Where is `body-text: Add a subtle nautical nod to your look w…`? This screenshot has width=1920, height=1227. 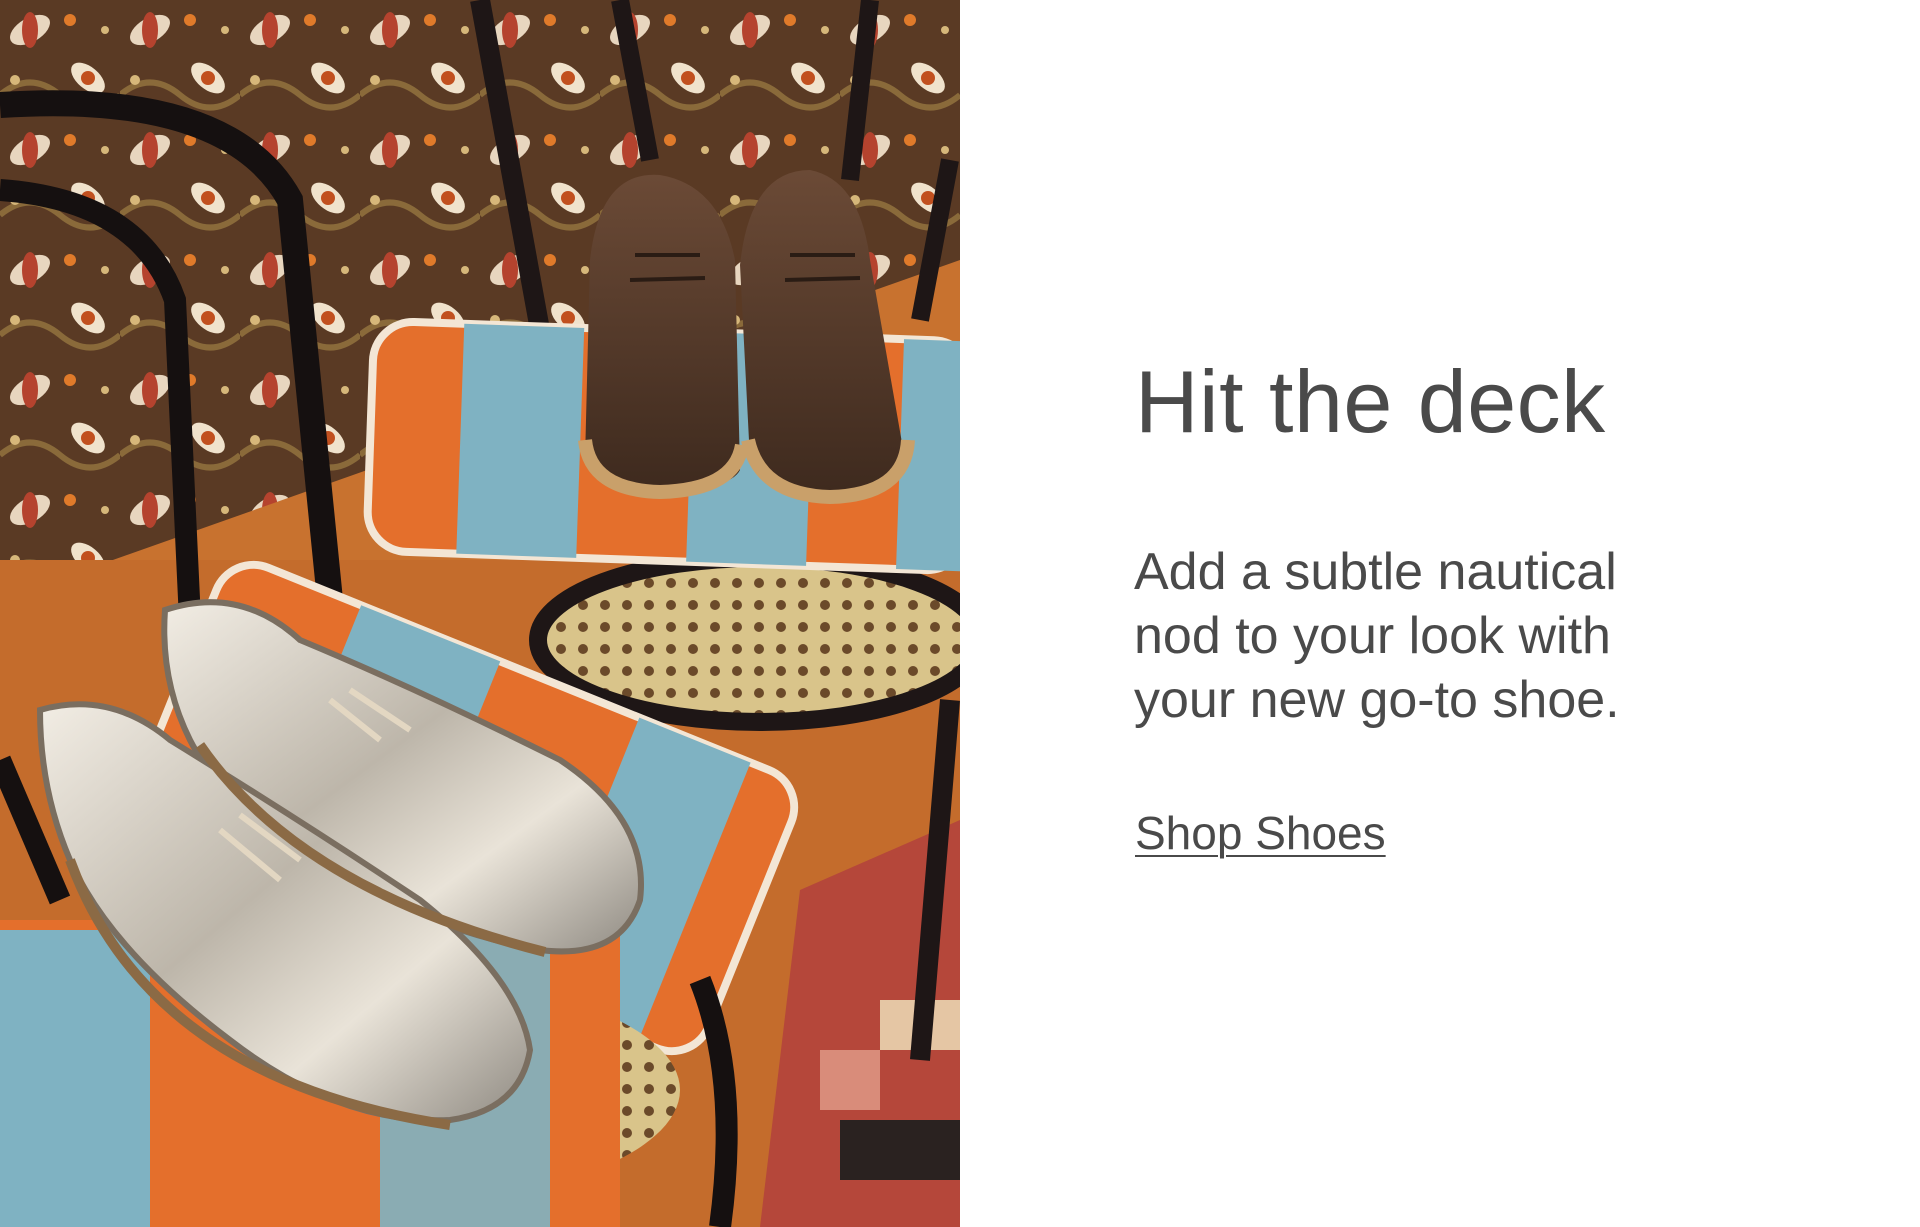
body-text: Add a subtle nautical nod to your look w… is located at coordinates (1377, 636).